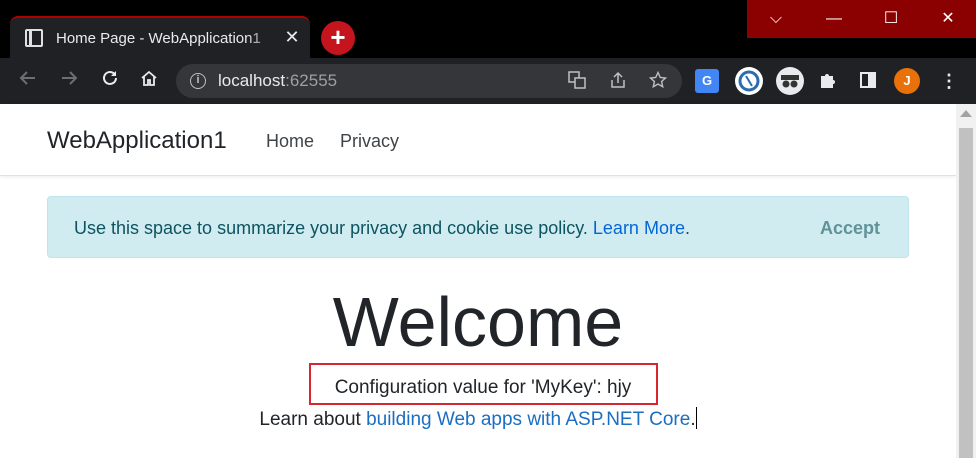 The width and height of the screenshot is (976, 458). Describe the element at coordinates (277, 81) in the screenshot. I see `url-text: localhost:62555` at that location.